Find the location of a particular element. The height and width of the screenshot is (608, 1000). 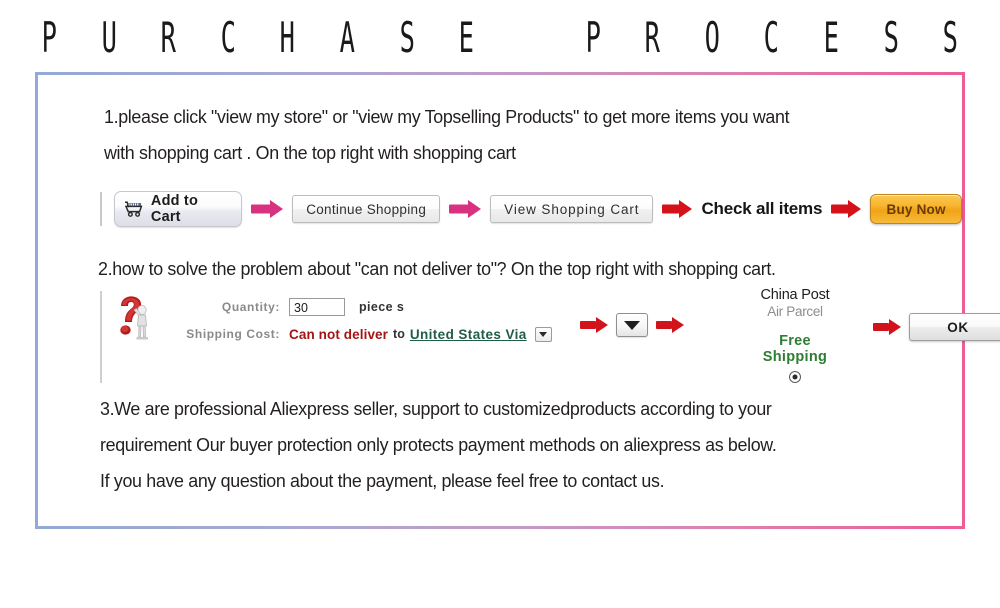

add-to-cart-label: Add to Cart is located at coordinates (174, 209).